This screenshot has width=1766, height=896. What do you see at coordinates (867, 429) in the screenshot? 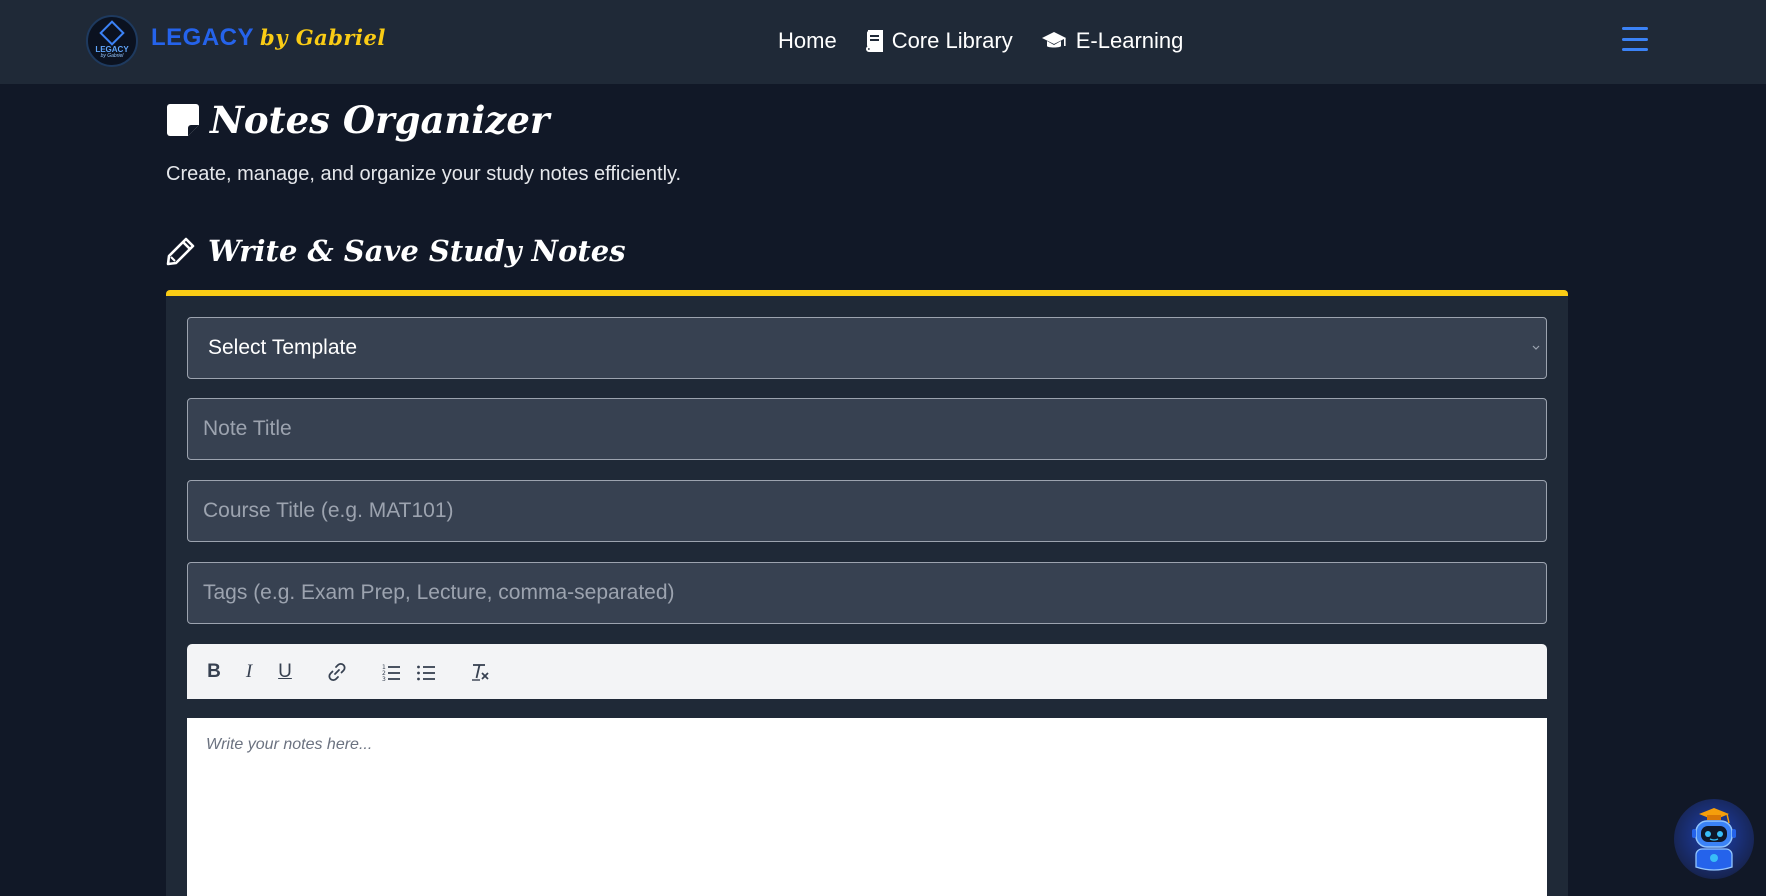
I see `note-title-input` at bounding box center [867, 429].